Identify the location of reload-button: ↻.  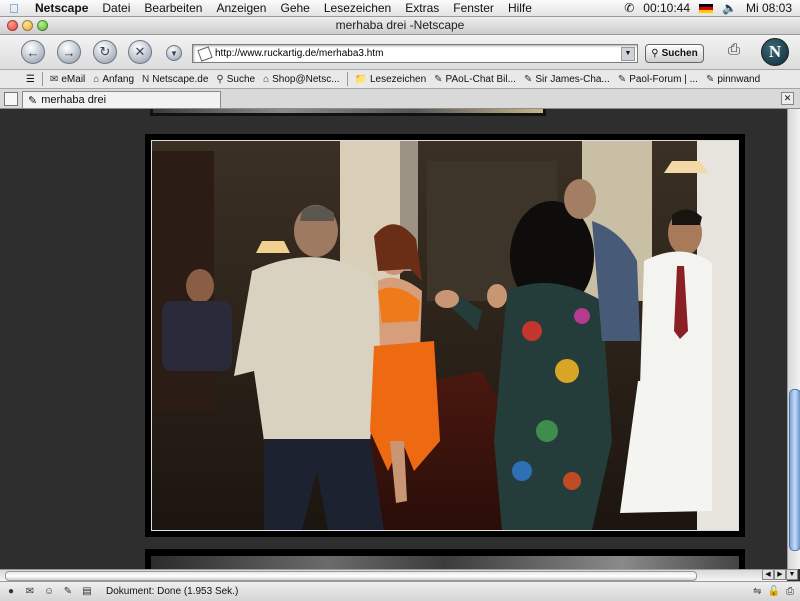
(105, 52).